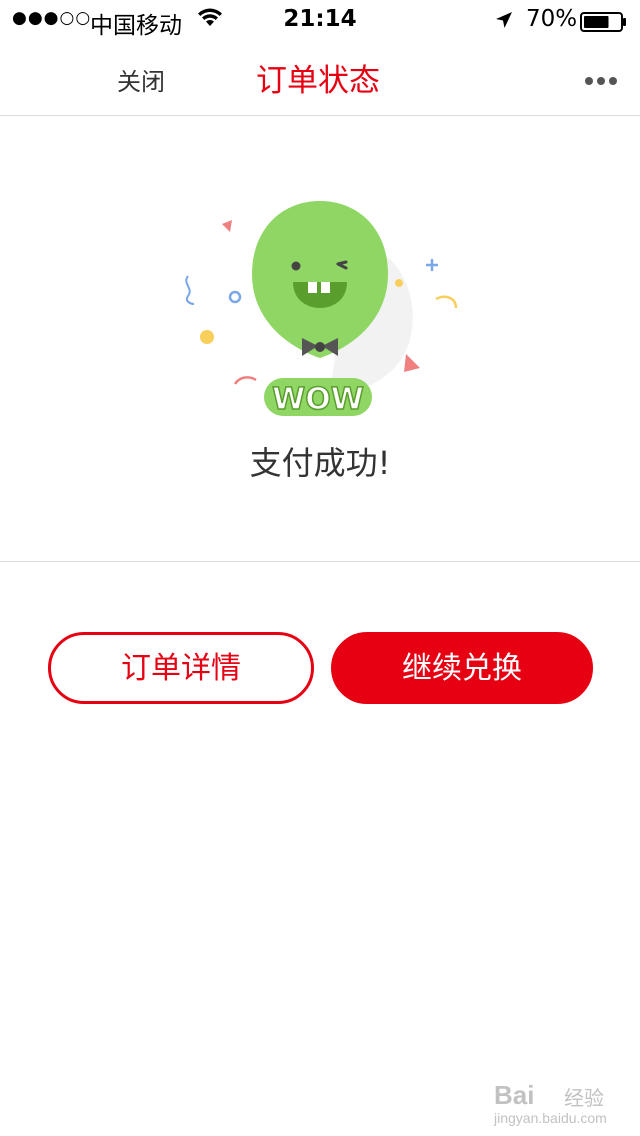 The height and width of the screenshot is (1136, 640). I want to click on continue-exchange-button: 继续兑换, so click(462, 668).